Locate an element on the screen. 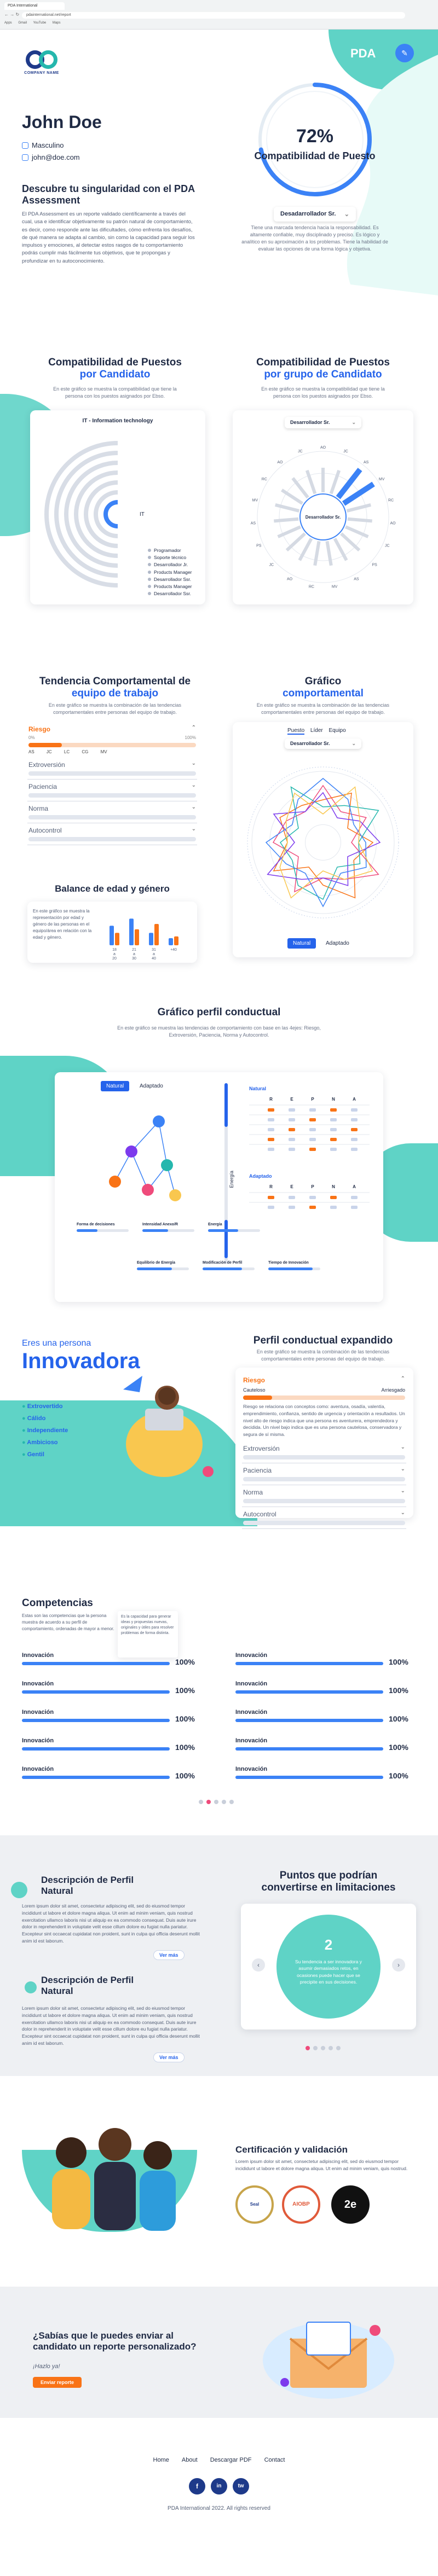 The height and width of the screenshot is (2576, 438). tab-puesto: Puesto is located at coordinates (296, 731).